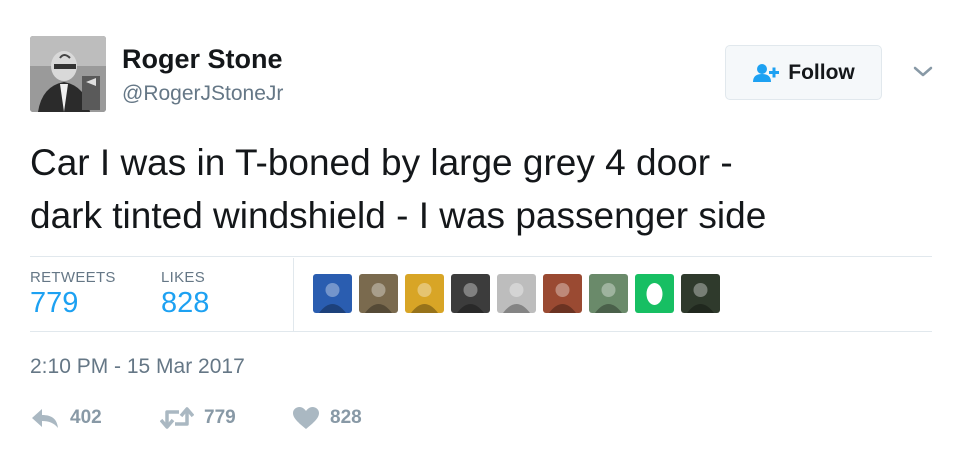 The width and height of the screenshot is (980, 466). I want to click on follow-button: Follow, so click(803, 72).